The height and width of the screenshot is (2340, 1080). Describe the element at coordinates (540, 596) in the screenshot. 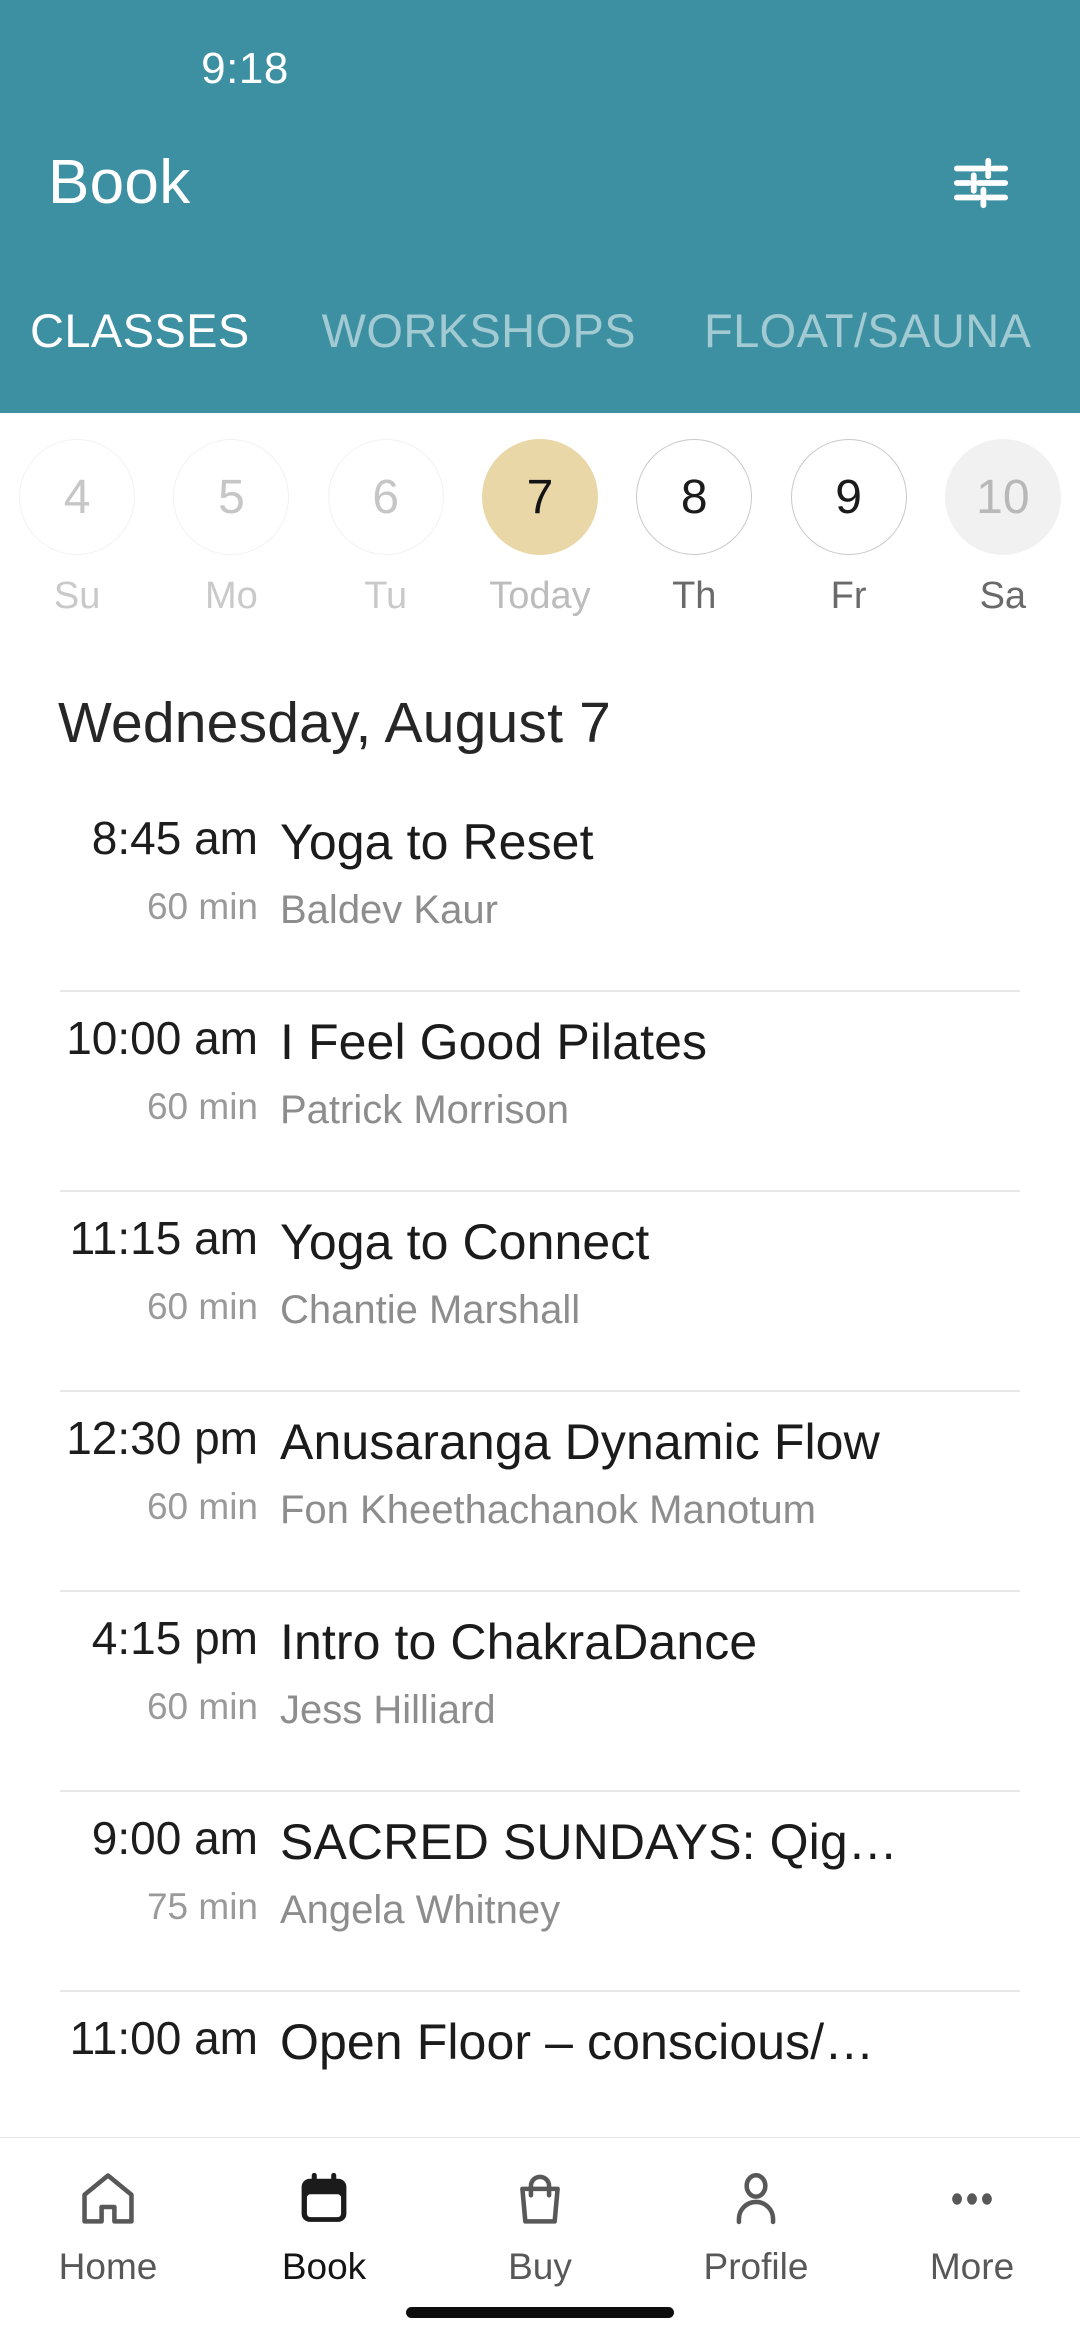

I see `date-weekday-label: Today` at that location.